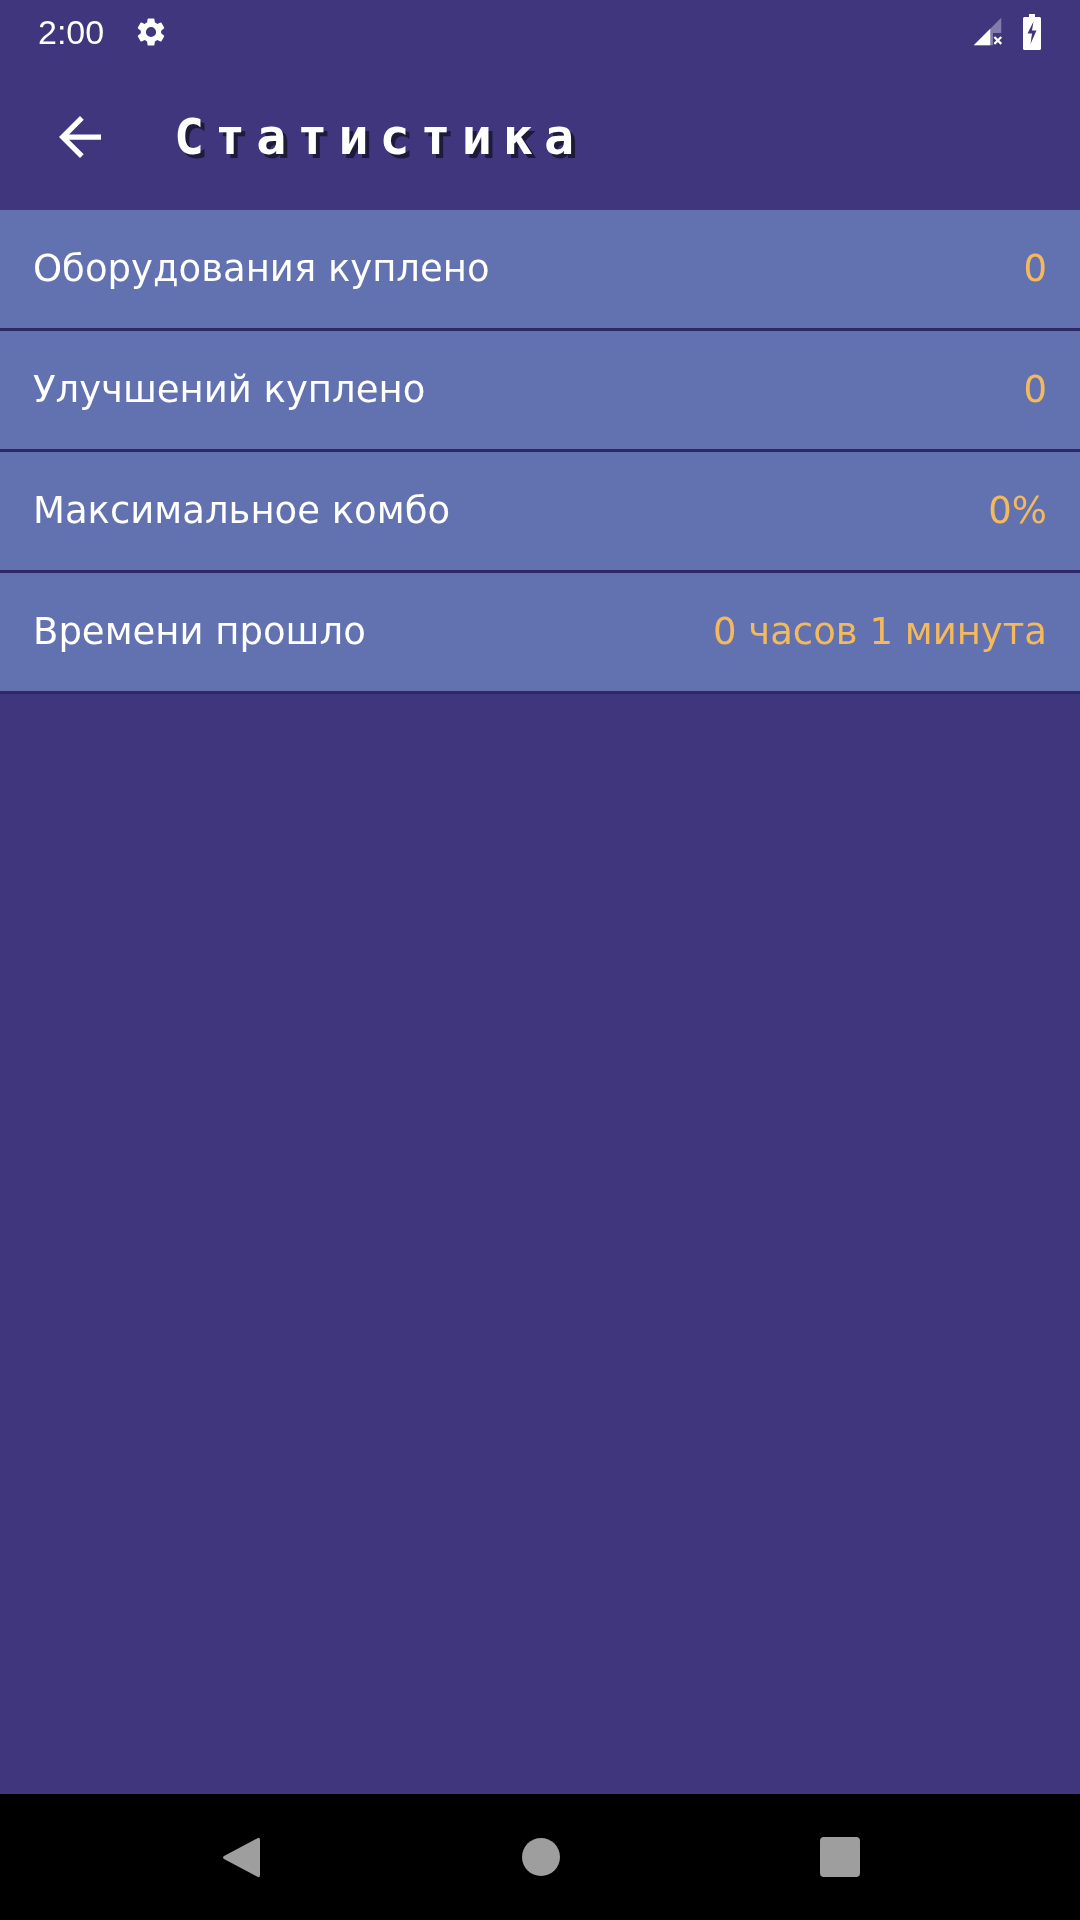 The width and height of the screenshot is (1080, 1920). I want to click on arrow-left-icon, so click(79, 136).